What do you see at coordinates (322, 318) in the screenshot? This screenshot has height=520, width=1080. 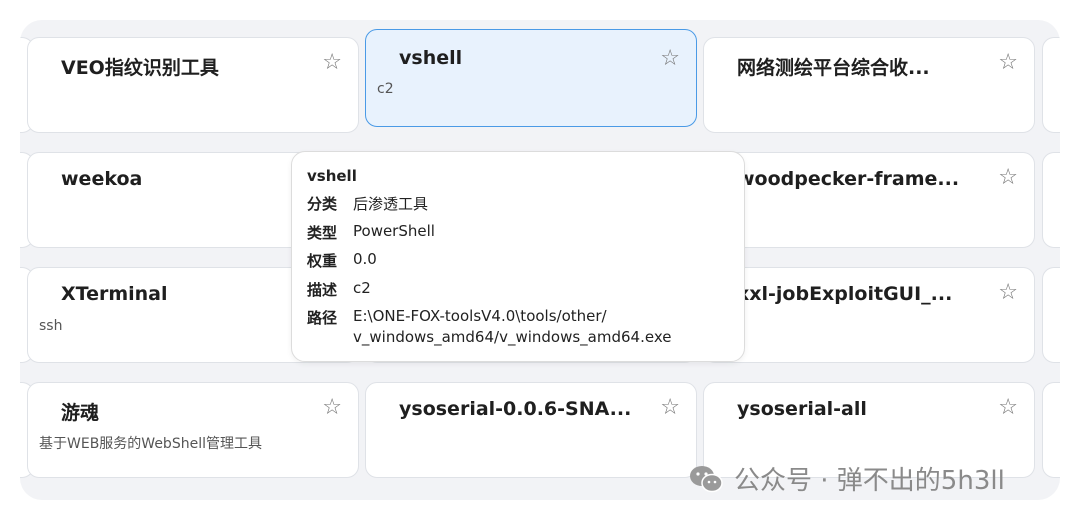 I see `tooltip-key: 路径` at bounding box center [322, 318].